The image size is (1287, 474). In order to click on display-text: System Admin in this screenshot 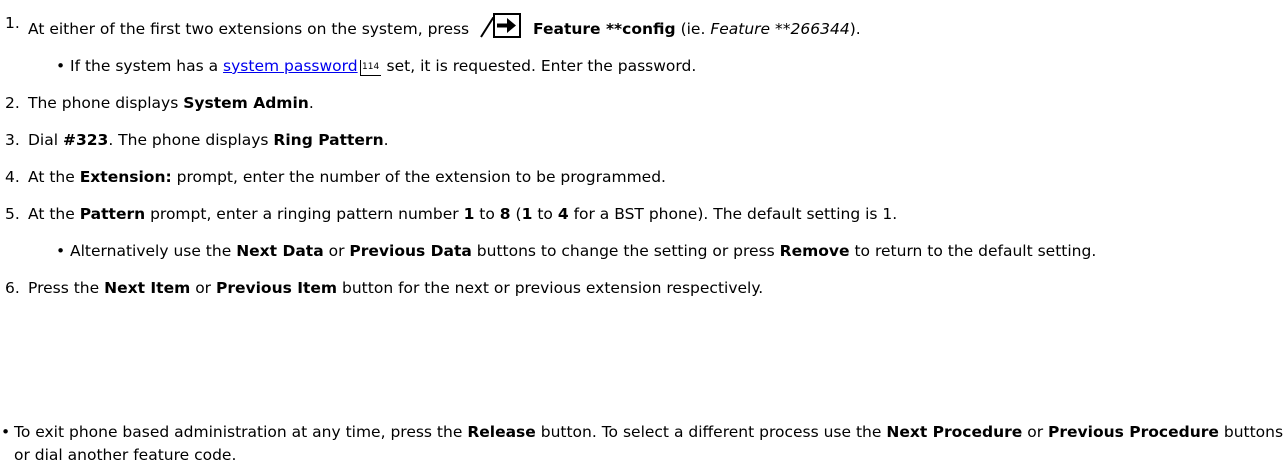, I will do `click(246, 103)`.